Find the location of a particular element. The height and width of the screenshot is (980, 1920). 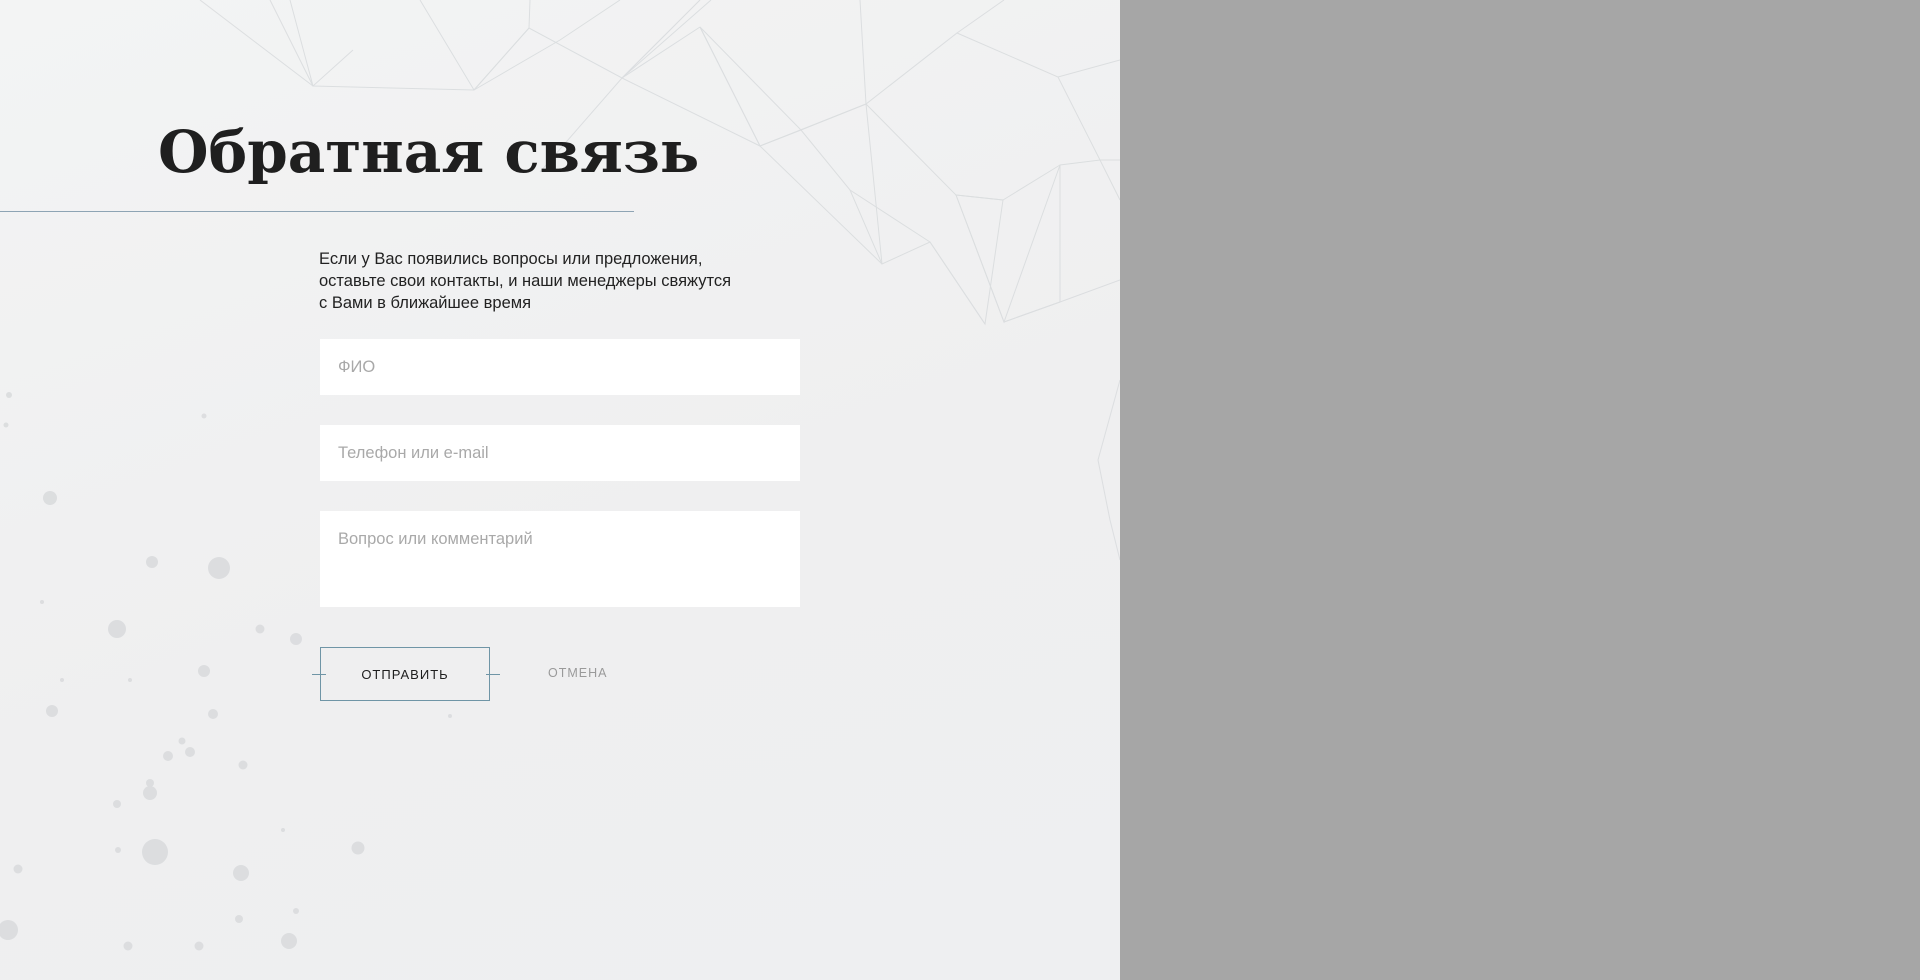

phone-or-email-input is located at coordinates (560, 453).